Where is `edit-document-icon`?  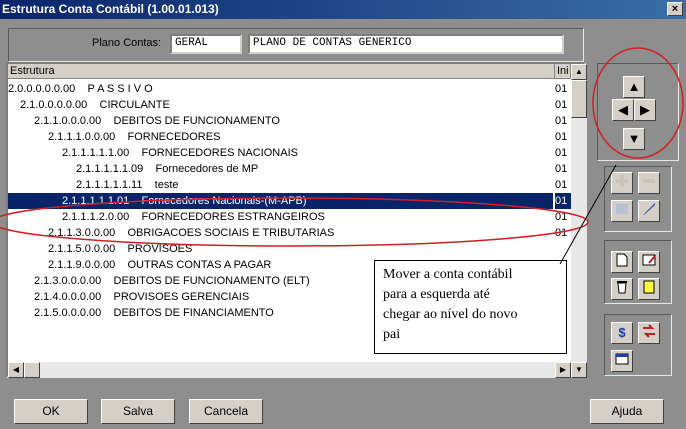 edit-document-icon is located at coordinates (649, 262).